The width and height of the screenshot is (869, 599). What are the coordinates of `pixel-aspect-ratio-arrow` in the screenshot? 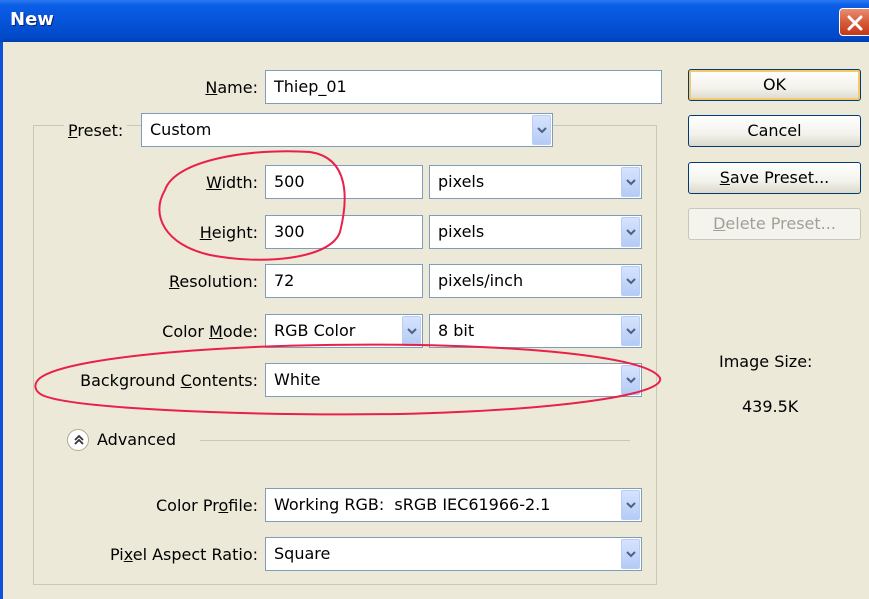 It's located at (630, 554).